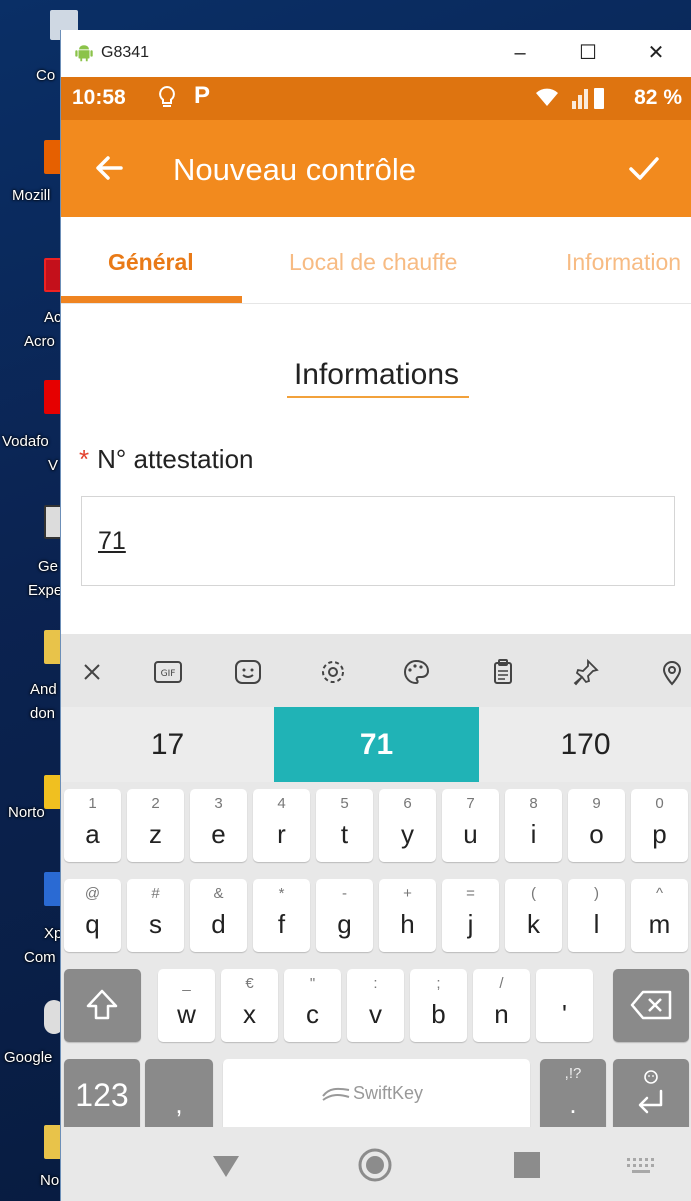 The width and height of the screenshot is (691, 1201). What do you see at coordinates (167, 744) in the screenshot?
I see `suggestion-left: 17` at bounding box center [167, 744].